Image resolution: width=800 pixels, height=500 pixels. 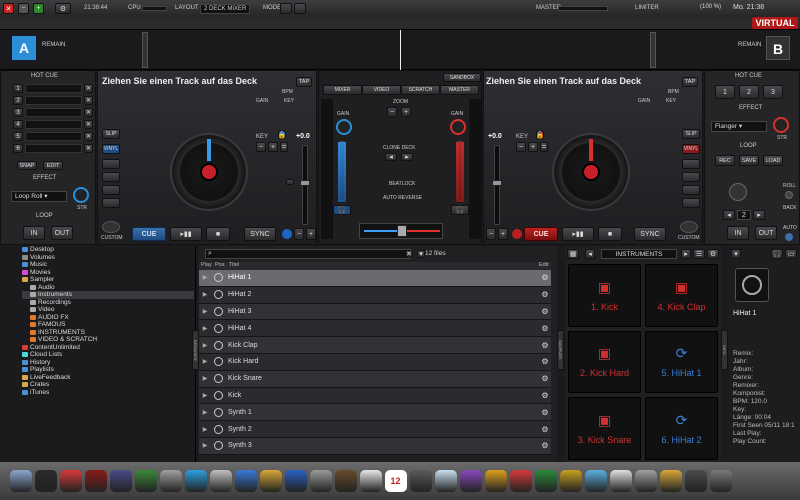 I want to click on crossfader-handle, so click(x=402, y=231).